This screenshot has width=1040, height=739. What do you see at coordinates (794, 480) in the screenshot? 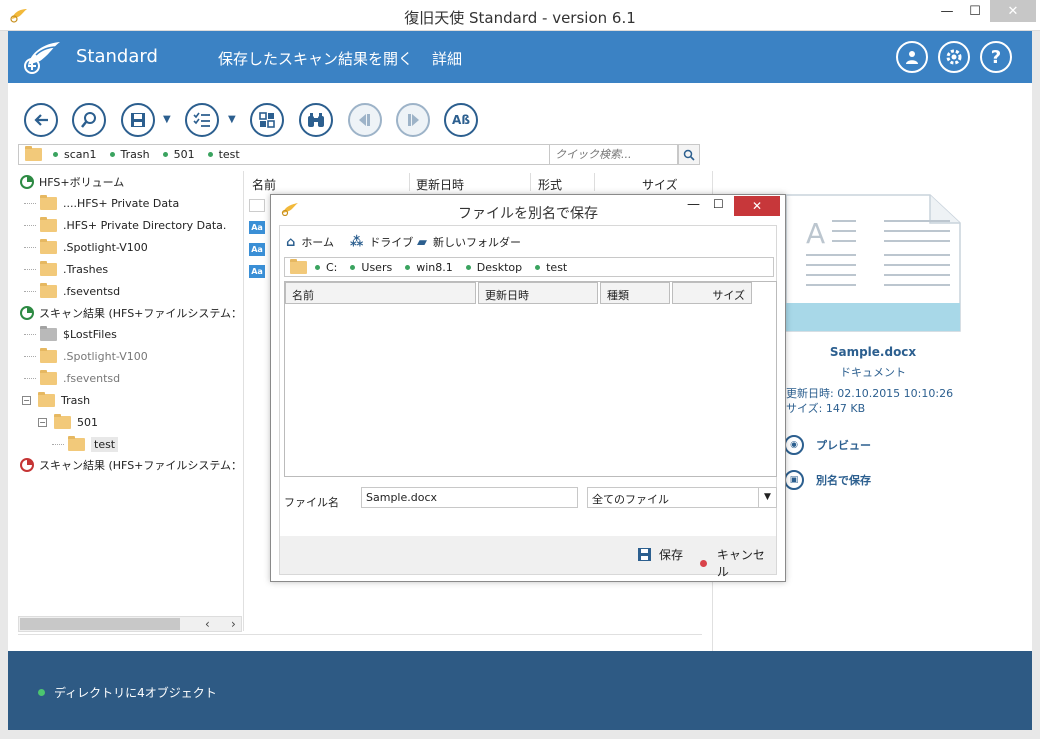
I see `save-icon: ▣` at bounding box center [794, 480].